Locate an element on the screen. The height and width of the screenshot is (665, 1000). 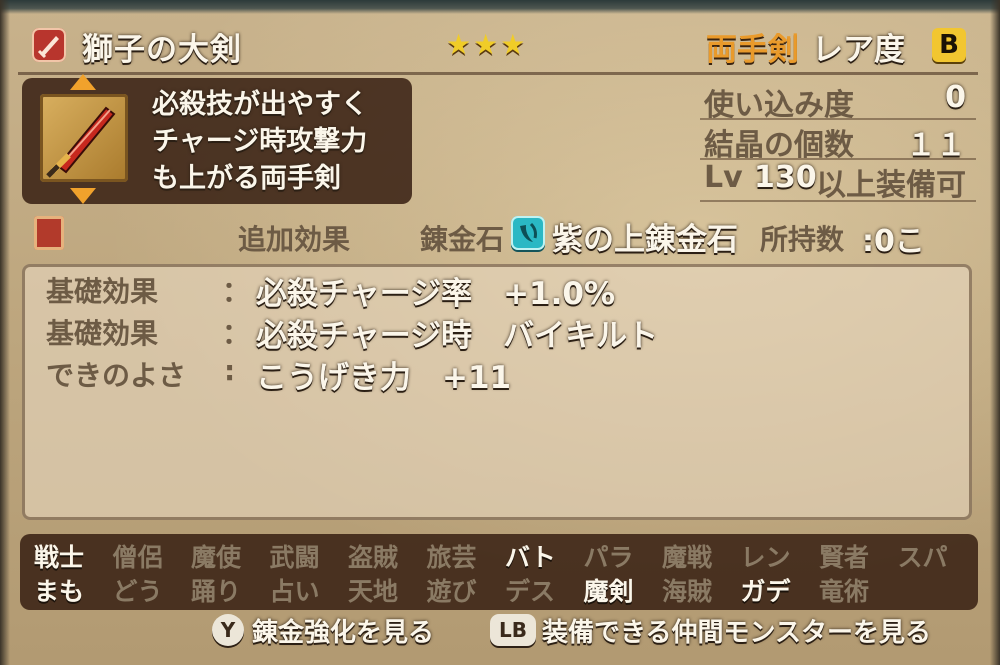
effect-value: こうげき力 +11 is located at coordinates (384, 378).